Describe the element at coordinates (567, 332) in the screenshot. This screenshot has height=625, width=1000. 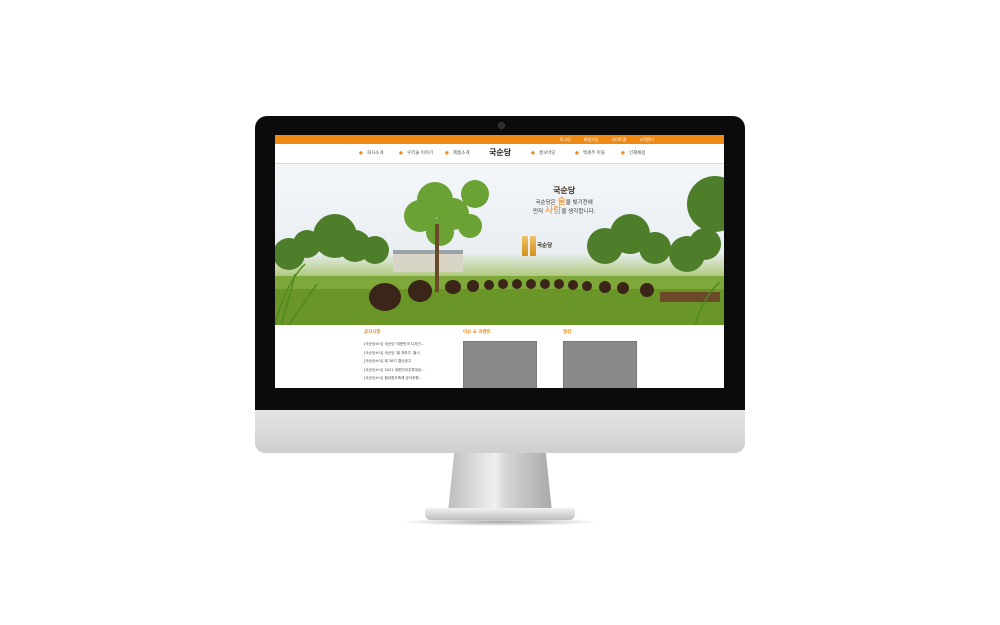
I see `video-title: 영상` at that location.